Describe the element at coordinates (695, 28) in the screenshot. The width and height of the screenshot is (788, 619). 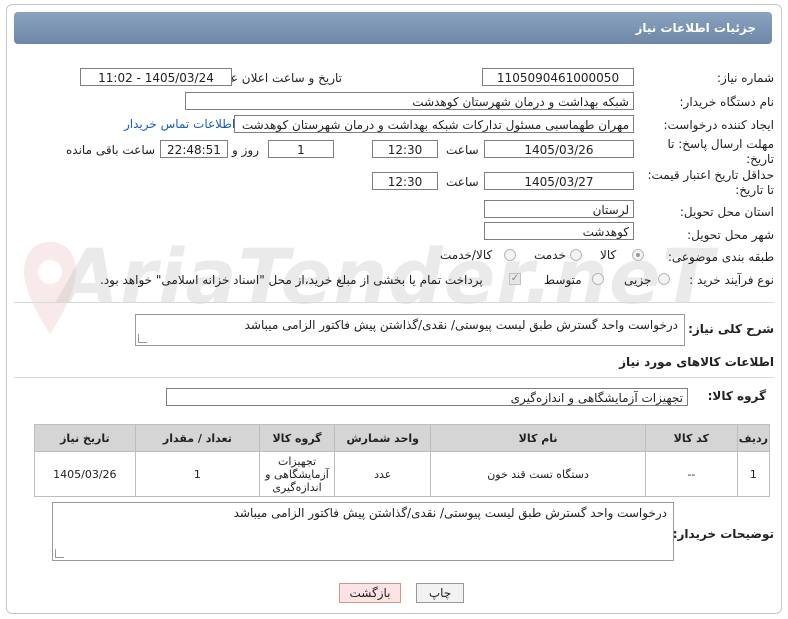
I see `page-title: جزئیات اطلاعات نیاز` at that location.